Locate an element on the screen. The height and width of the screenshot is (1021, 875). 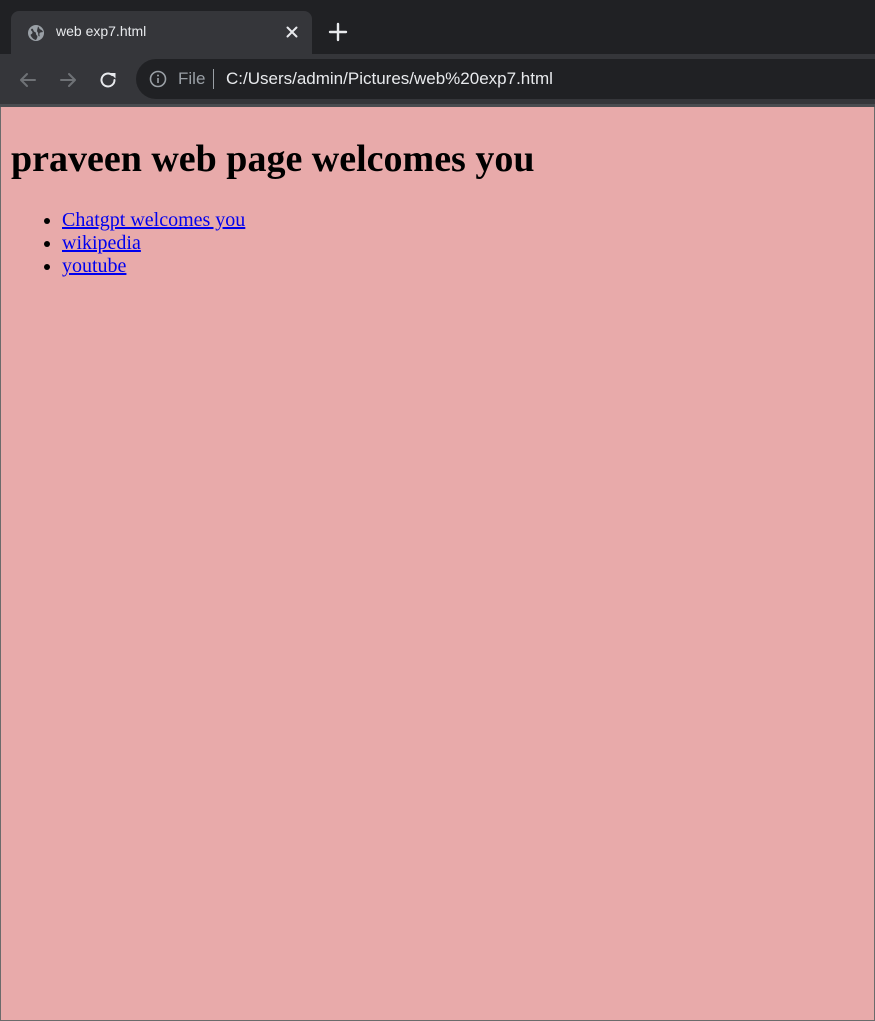
close-icon is located at coordinates (292, 32).